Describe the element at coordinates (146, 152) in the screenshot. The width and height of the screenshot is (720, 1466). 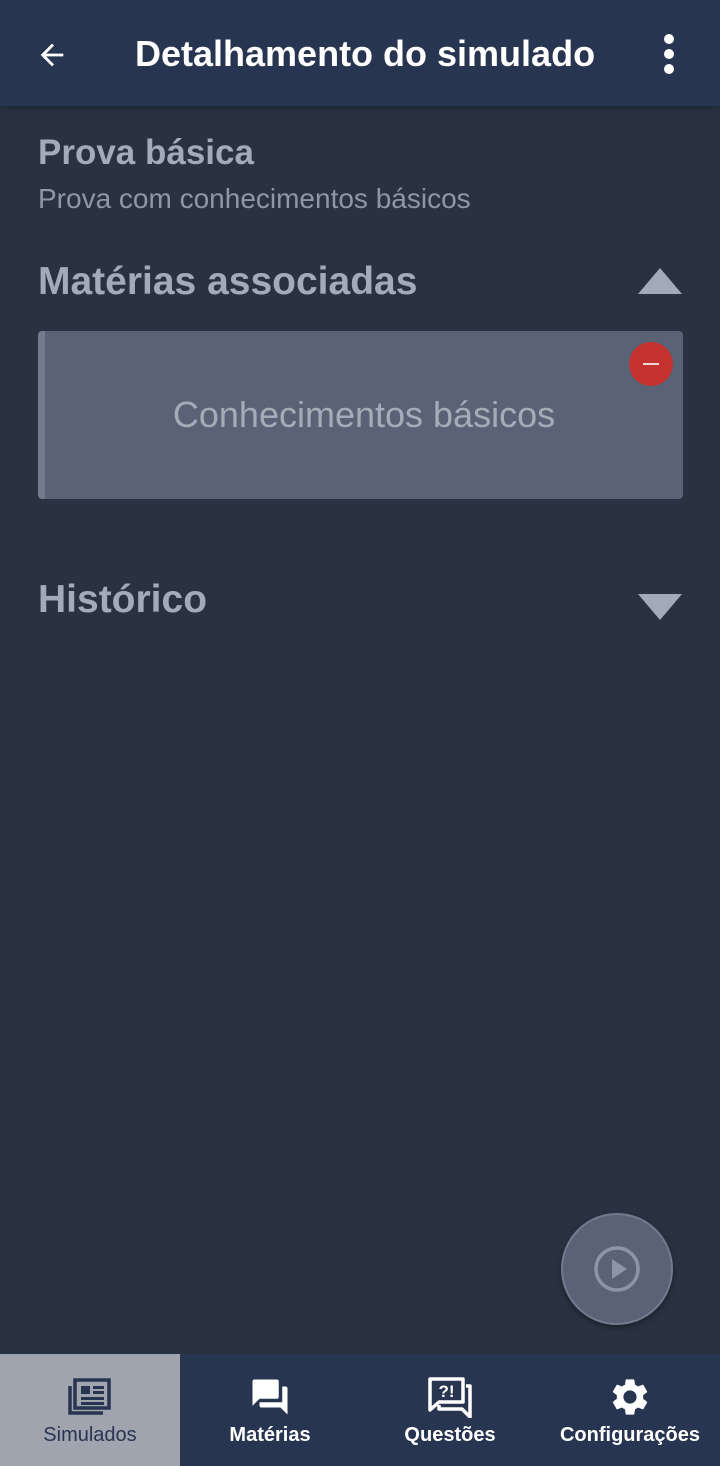
I see `exam-title: Prova básica` at that location.